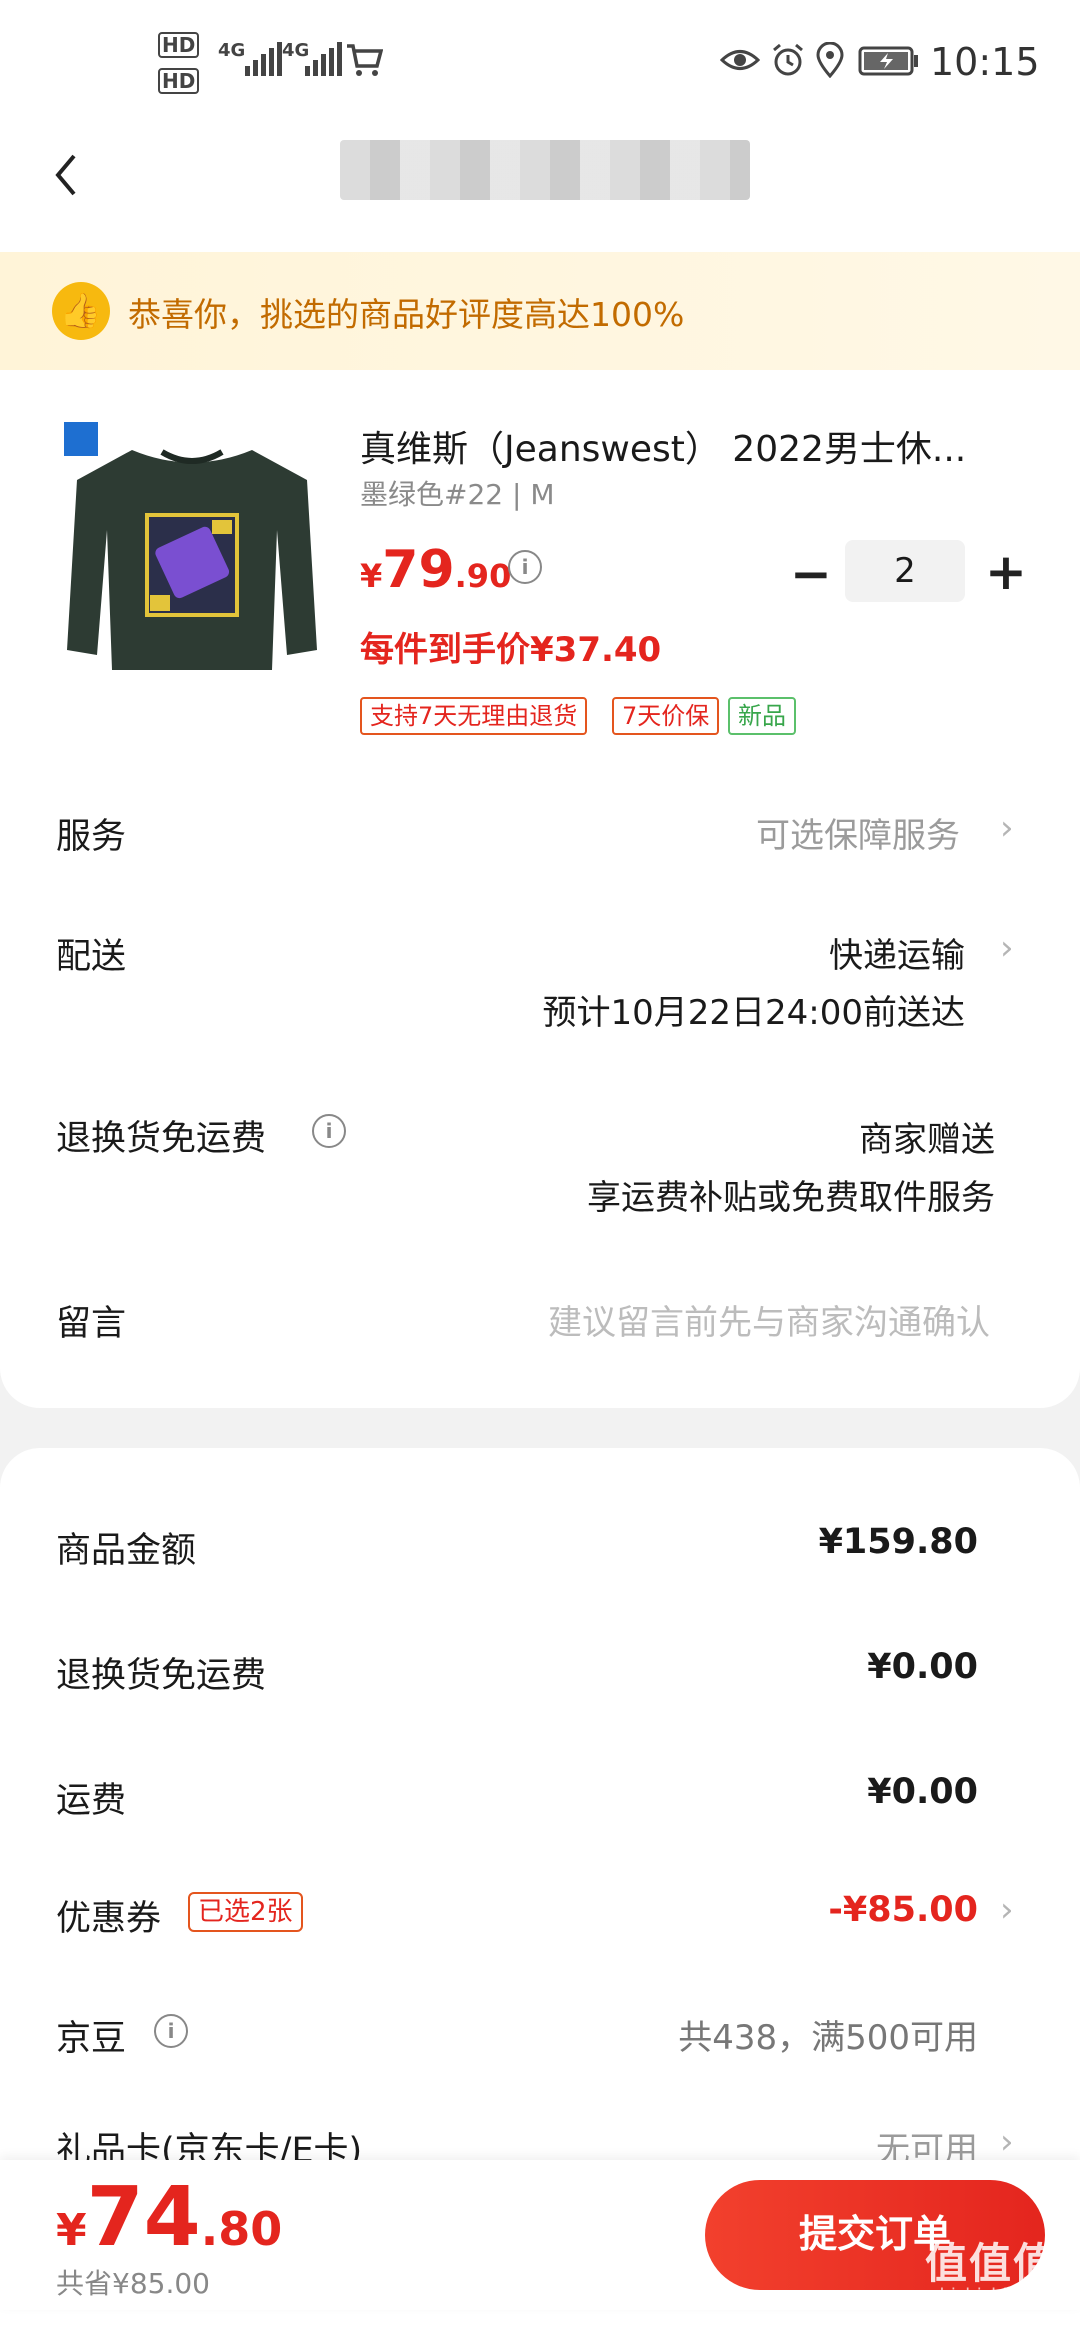  What do you see at coordinates (457, 493) in the screenshot?
I see `product-spec: 墨绿色#22 | M` at bounding box center [457, 493].